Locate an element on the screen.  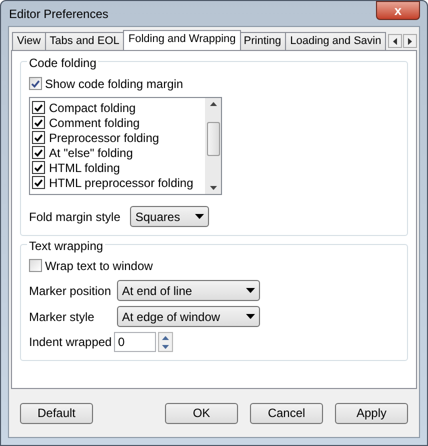
tab: Tabs and EOL is located at coordinates (84, 41).